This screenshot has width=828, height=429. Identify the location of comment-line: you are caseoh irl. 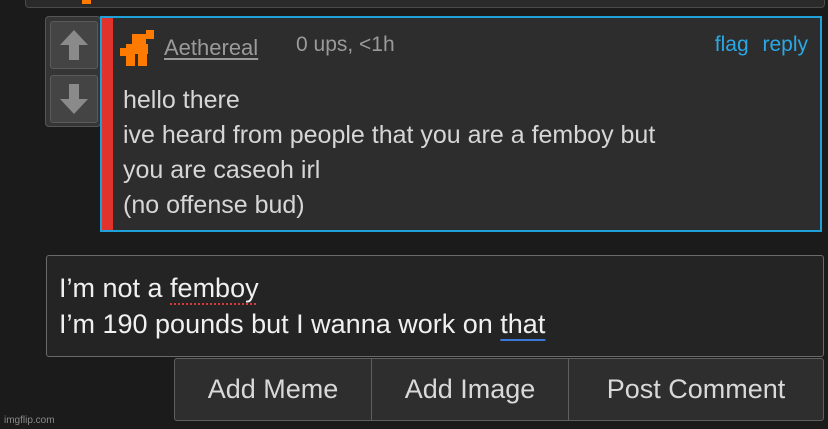
(222, 170).